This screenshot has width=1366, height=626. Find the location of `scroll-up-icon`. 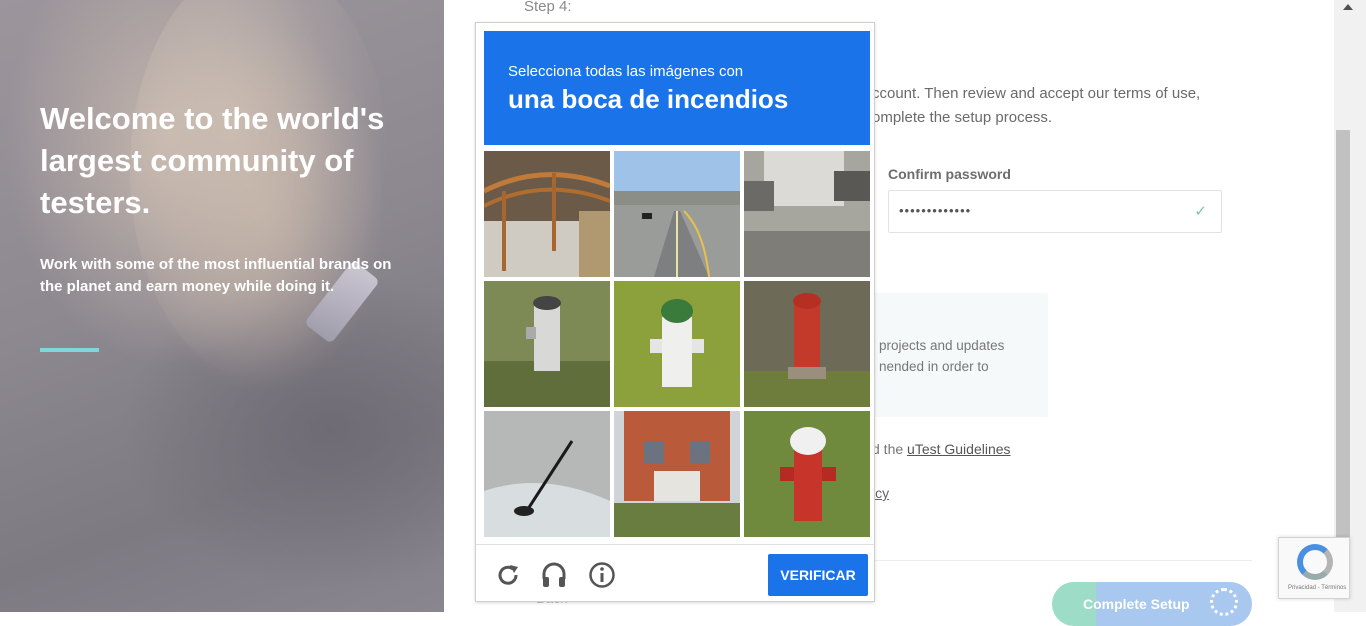

scroll-up-icon is located at coordinates (1348, 7).